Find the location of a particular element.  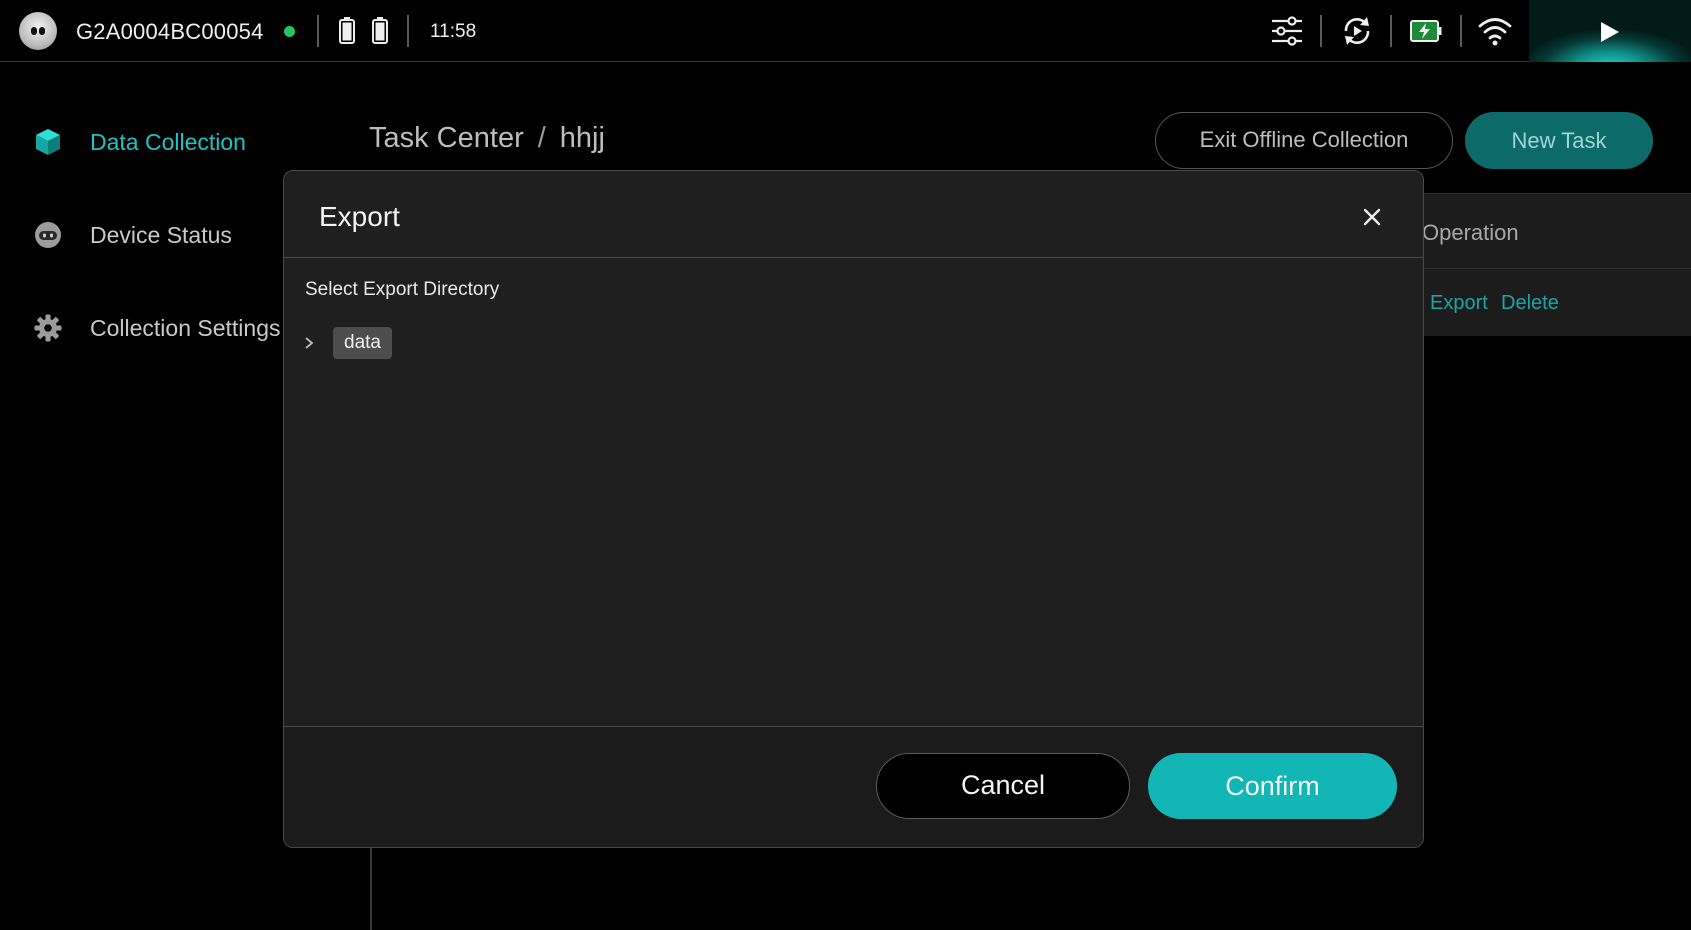

exit-offline-collection-button: Exit Offline Collection is located at coordinates (1304, 140).